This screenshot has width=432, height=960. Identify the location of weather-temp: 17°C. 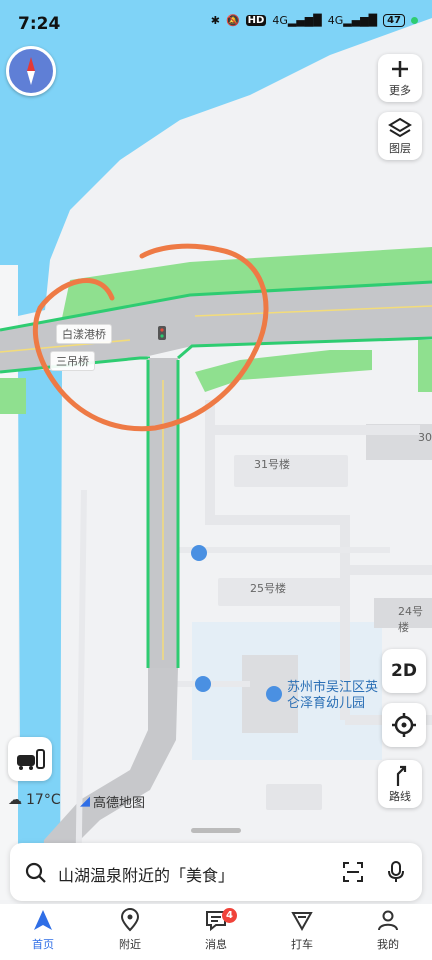
(43, 800).